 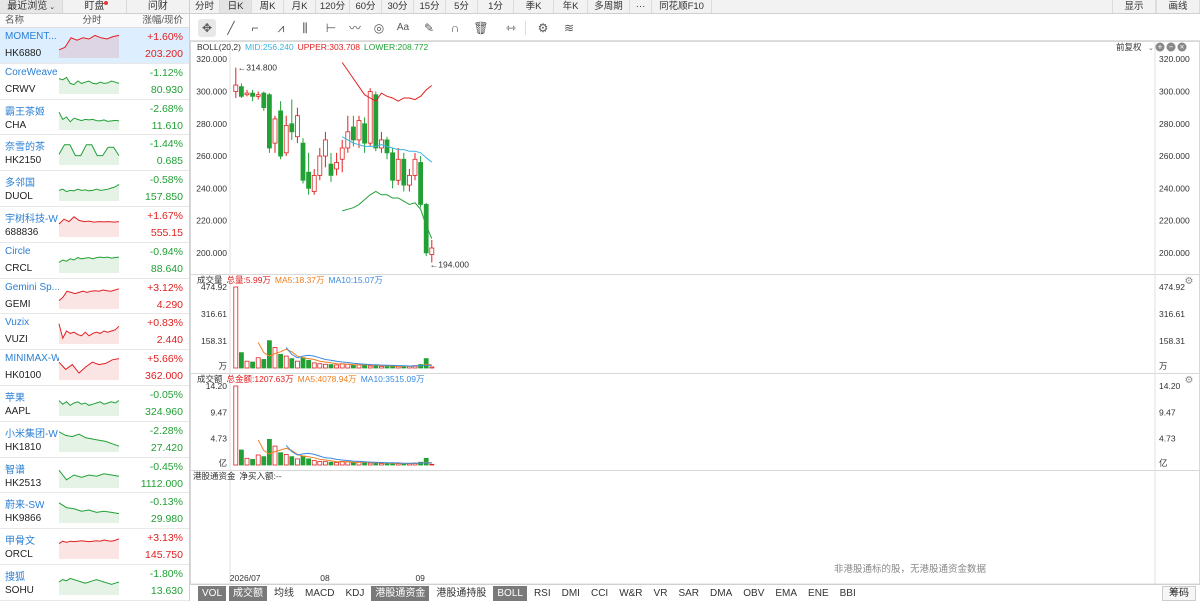 I want to click on period-tab: 分时, so click(x=205, y=6).